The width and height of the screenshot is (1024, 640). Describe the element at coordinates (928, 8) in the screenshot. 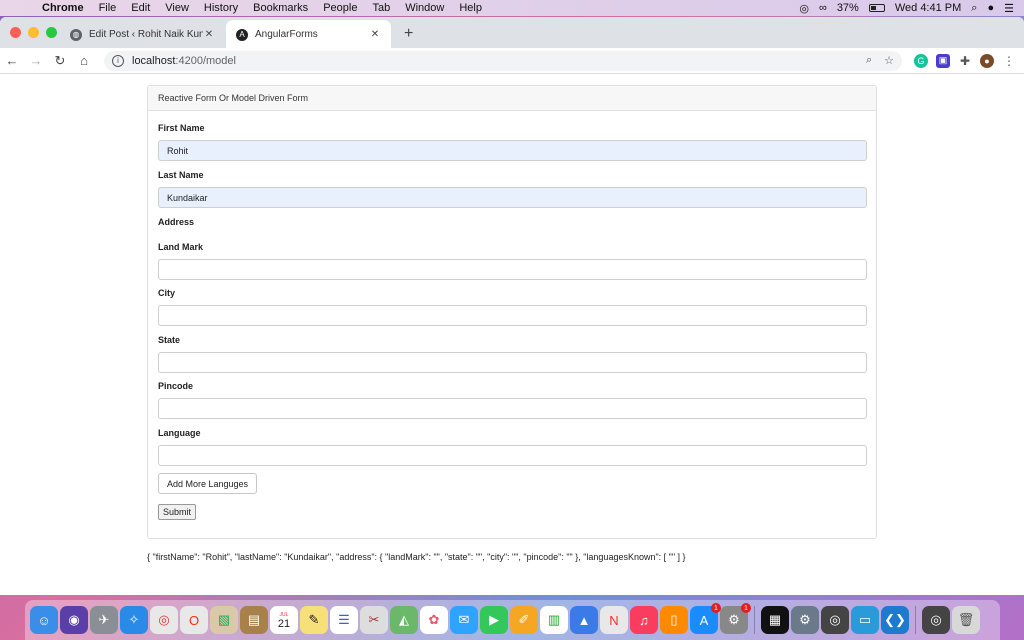

I see `clock: Wed 4:41 PM` at that location.